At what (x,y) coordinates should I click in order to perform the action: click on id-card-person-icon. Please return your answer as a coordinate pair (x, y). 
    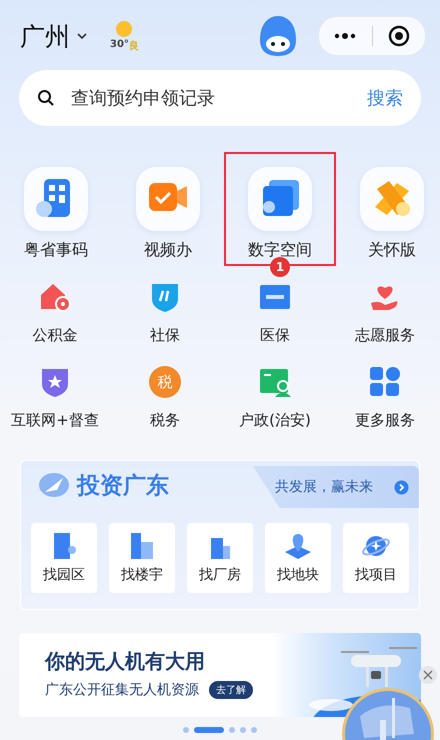
    Looking at the image, I should click on (275, 382).